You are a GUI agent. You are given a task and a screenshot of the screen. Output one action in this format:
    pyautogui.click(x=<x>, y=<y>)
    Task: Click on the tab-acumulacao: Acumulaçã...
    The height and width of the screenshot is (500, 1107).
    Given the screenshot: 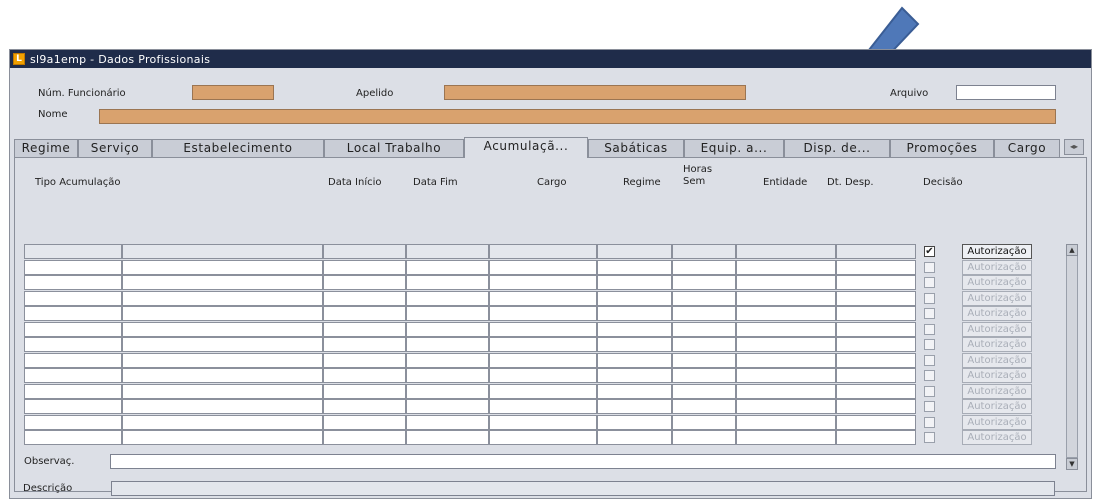 What is the action you would take?
    pyautogui.click(x=526, y=147)
    